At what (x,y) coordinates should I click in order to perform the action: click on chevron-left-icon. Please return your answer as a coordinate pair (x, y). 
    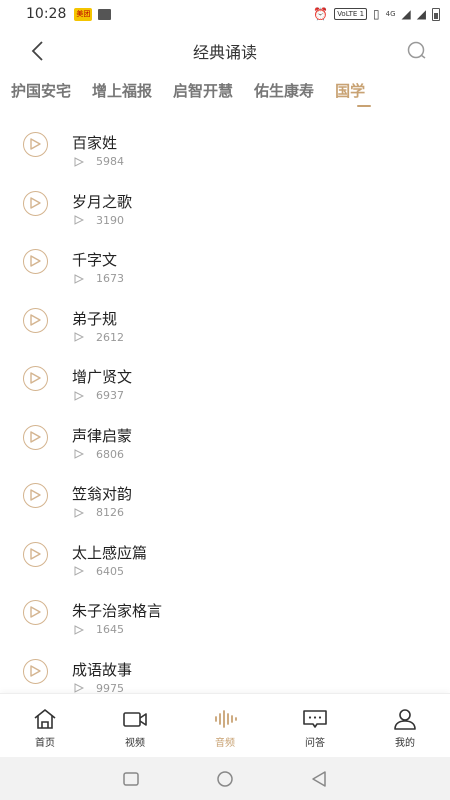
    Looking at the image, I should click on (37, 51).